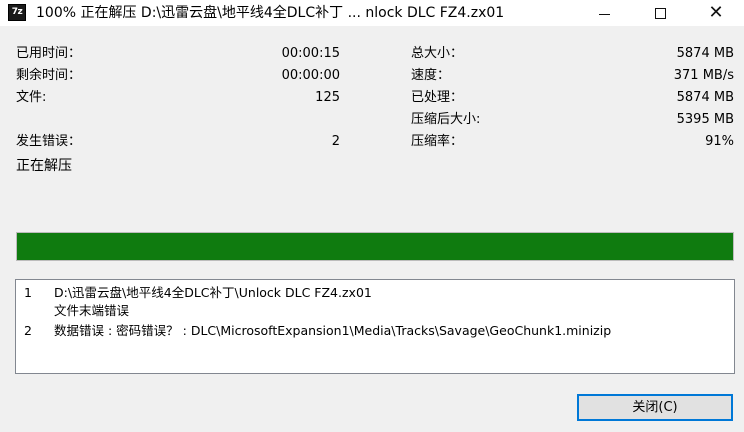 This screenshot has width=744, height=432. I want to click on progress-bar, so click(375, 246).